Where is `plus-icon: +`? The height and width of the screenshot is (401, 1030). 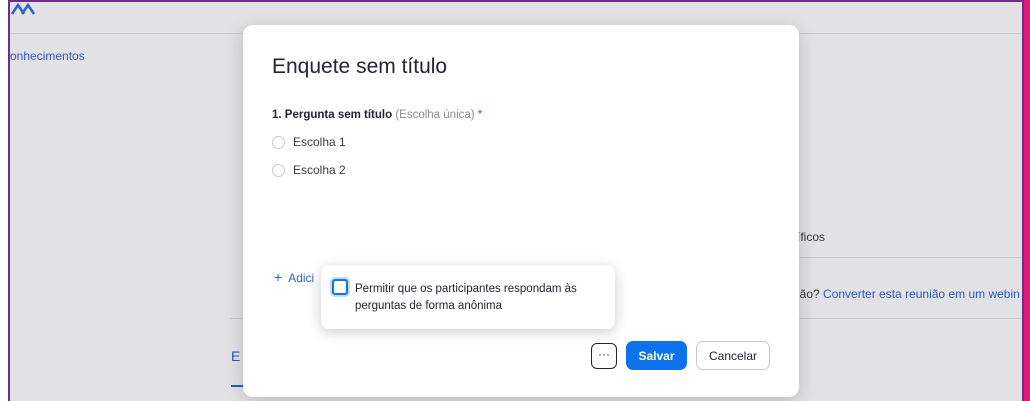 plus-icon: + is located at coordinates (278, 277).